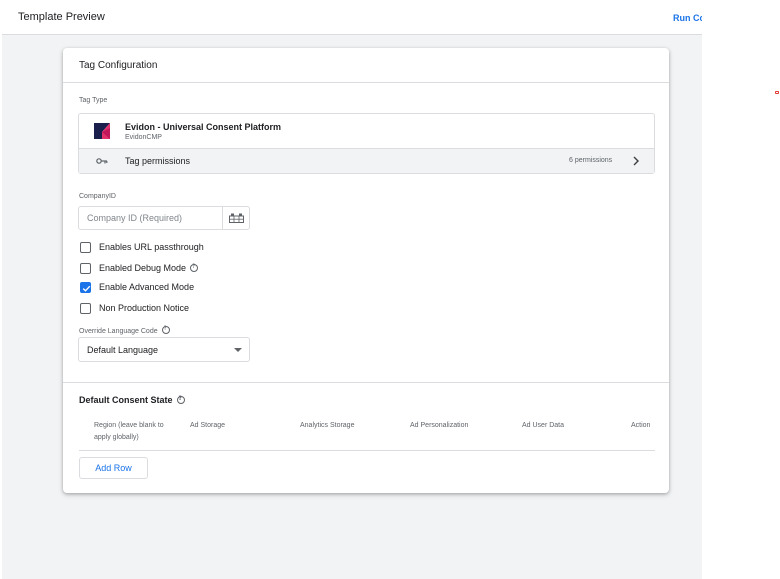  I want to click on section-divider, so click(366, 382).